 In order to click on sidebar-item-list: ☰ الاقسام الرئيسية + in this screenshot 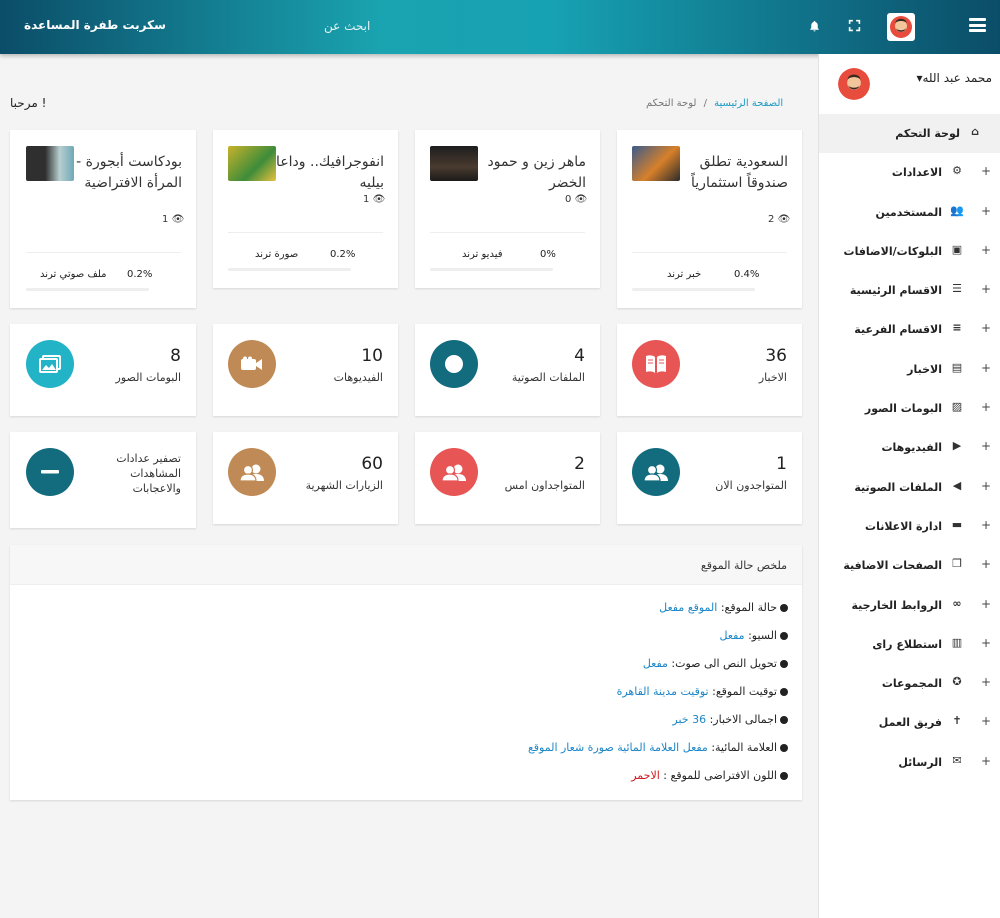, I will do `click(909, 290)`.